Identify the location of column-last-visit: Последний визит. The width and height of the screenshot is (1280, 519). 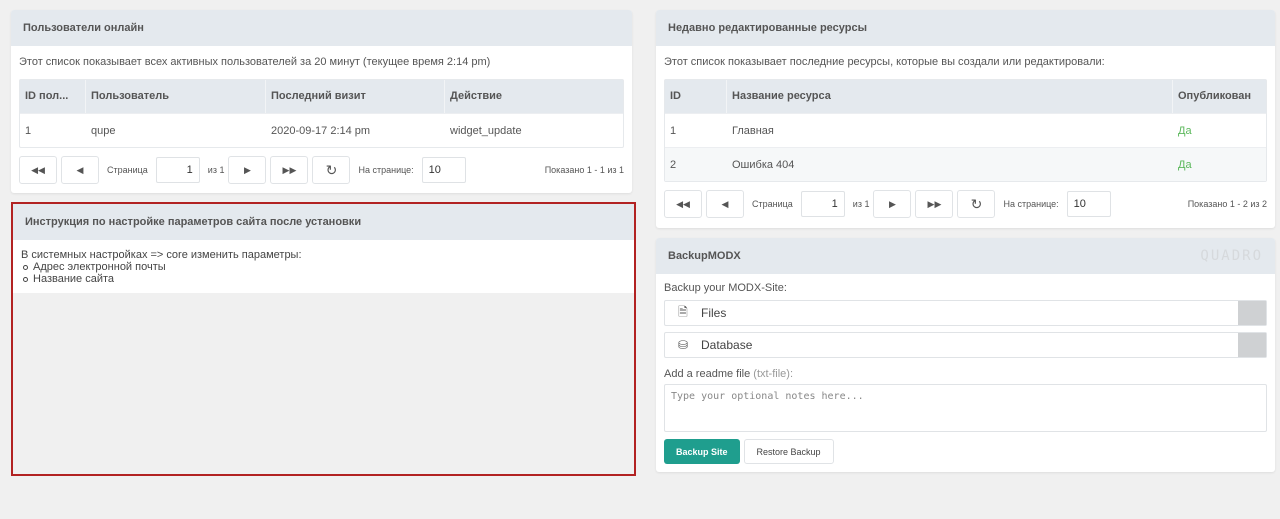
(355, 96).